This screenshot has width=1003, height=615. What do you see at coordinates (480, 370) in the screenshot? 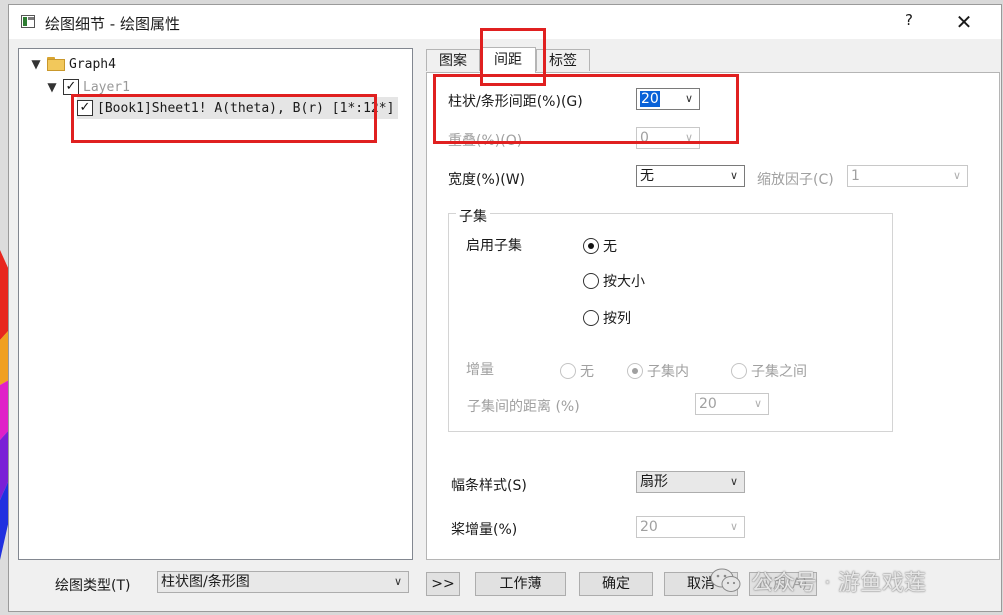
I see `increment-label: 增量` at bounding box center [480, 370].